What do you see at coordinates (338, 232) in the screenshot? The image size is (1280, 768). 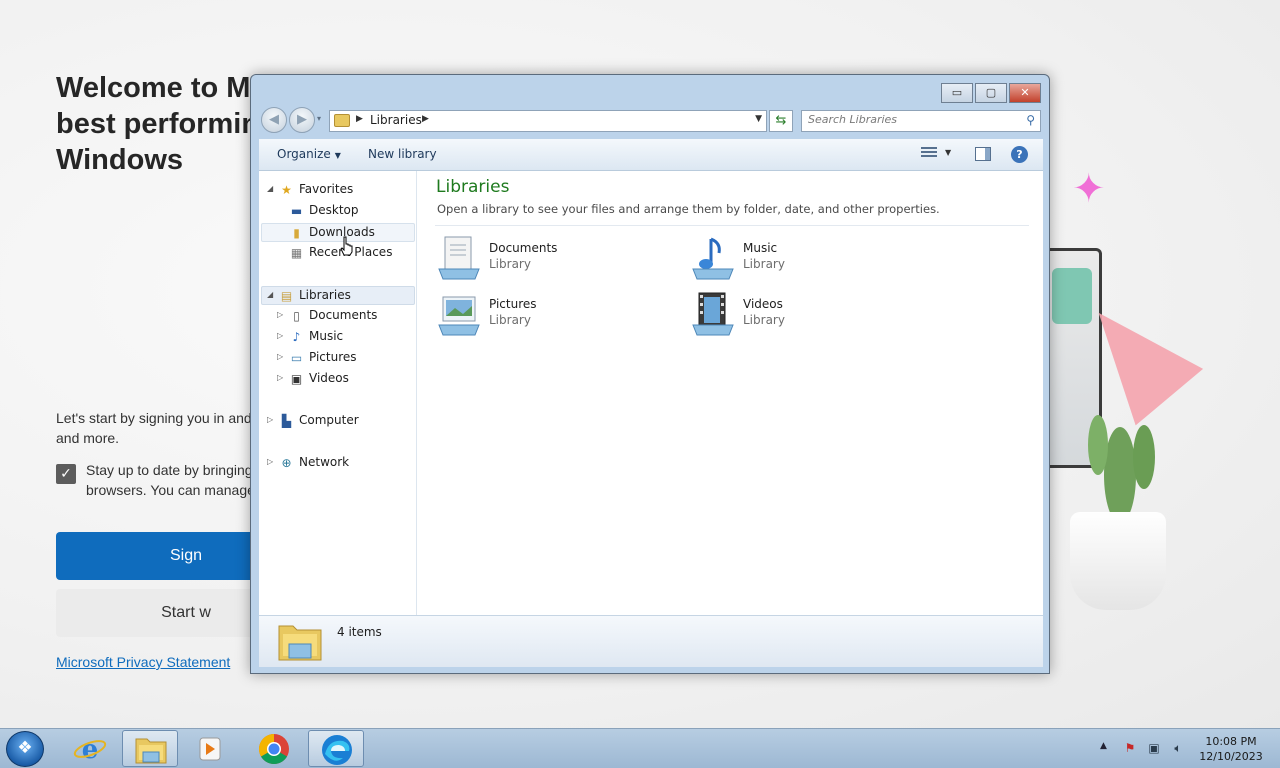 I see `tree-item-downloads: ▮ Downloads` at bounding box center [338, 232].